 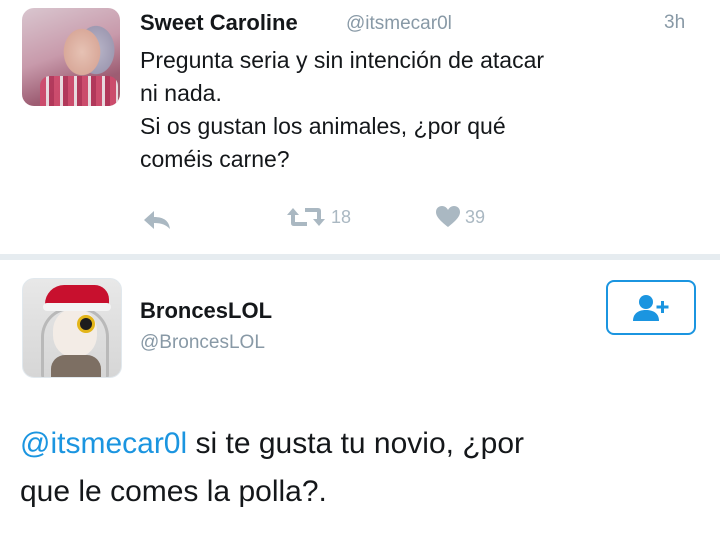 I want to click on like-button: 39, so click(x=460, y=217).